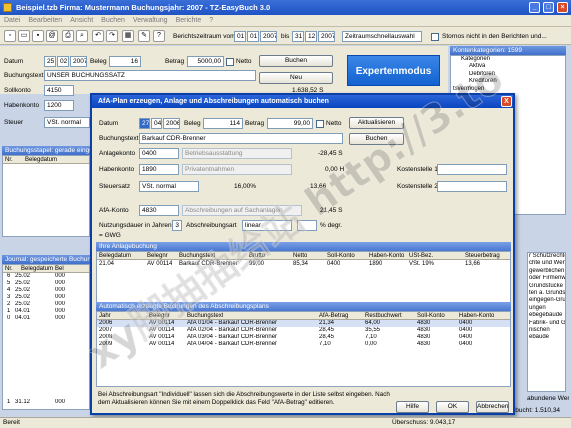 The image size is (571, 428). What do you see at coordinates (46, 318) in the screenshot?
I see `journal-row: 0 04.01 000` at bounding box center [46, 318].